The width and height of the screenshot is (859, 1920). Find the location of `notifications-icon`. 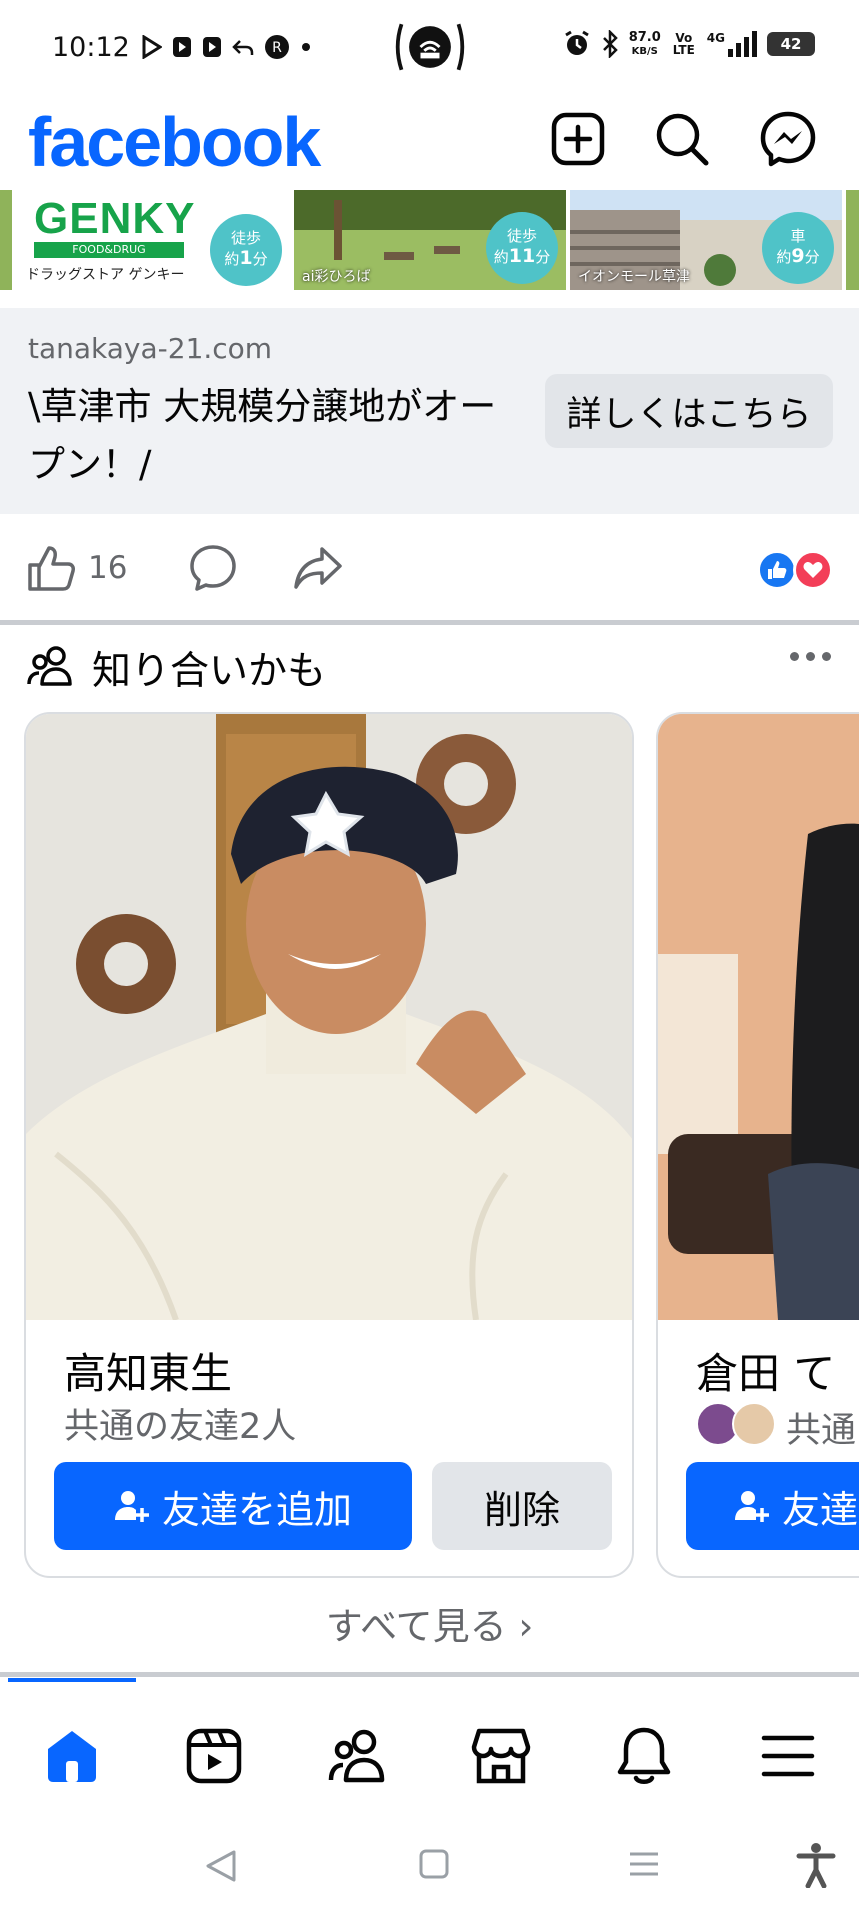

notifications-icon is located at coordinates (644, 1755).